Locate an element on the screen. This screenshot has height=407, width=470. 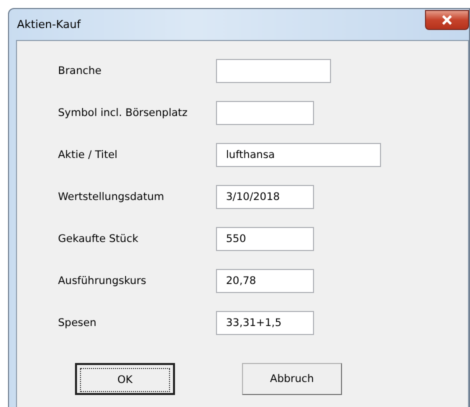
field-label: Aktie / Titel is located at coordinates (88, 154).